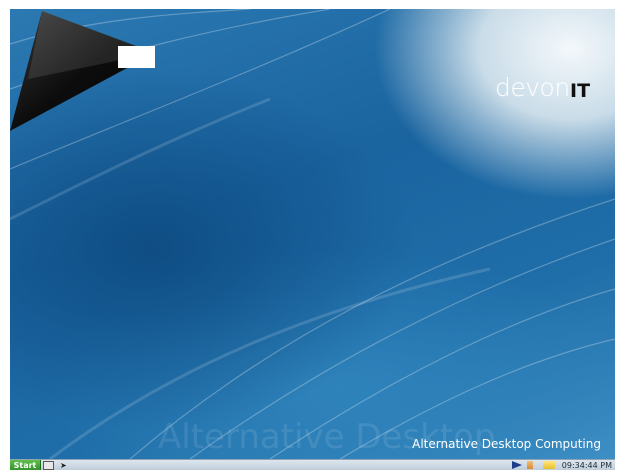  What do you see at coordinates (580, 91) in the screenshot?
I see `logo-brand-suffix: IT` at bounding box center [580, 91].